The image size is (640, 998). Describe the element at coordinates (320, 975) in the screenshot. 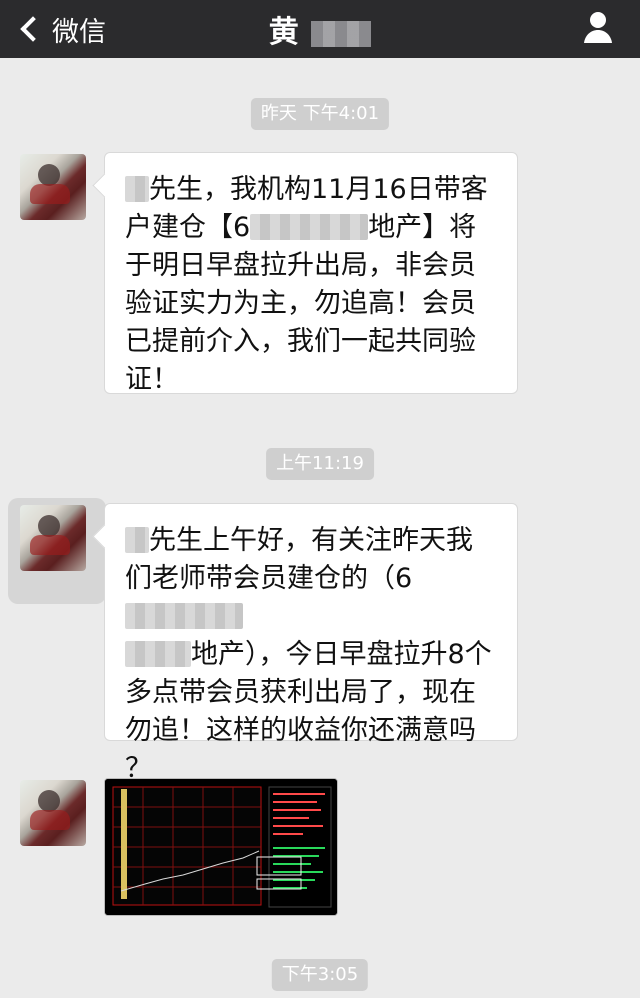

I see `timestamp-afternoon: 下午3:05` at that location.